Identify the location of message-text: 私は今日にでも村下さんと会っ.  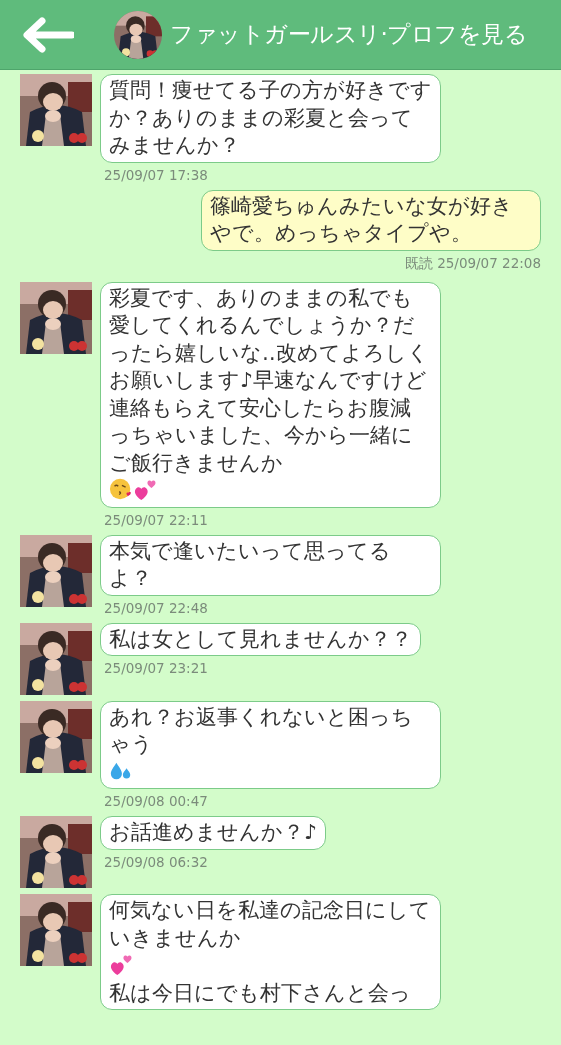
(260, 993).